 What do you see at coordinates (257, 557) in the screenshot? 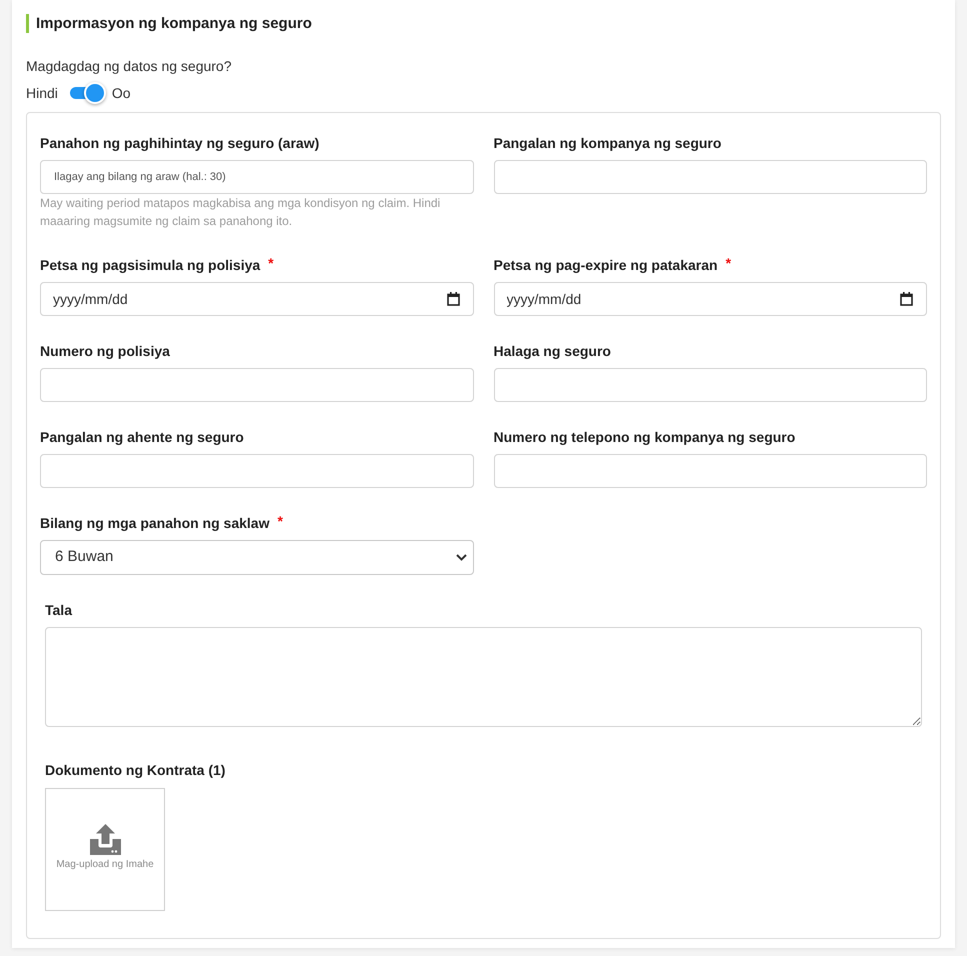
I see `select-field: 6 Buwan` at bounding box center [257, 557].